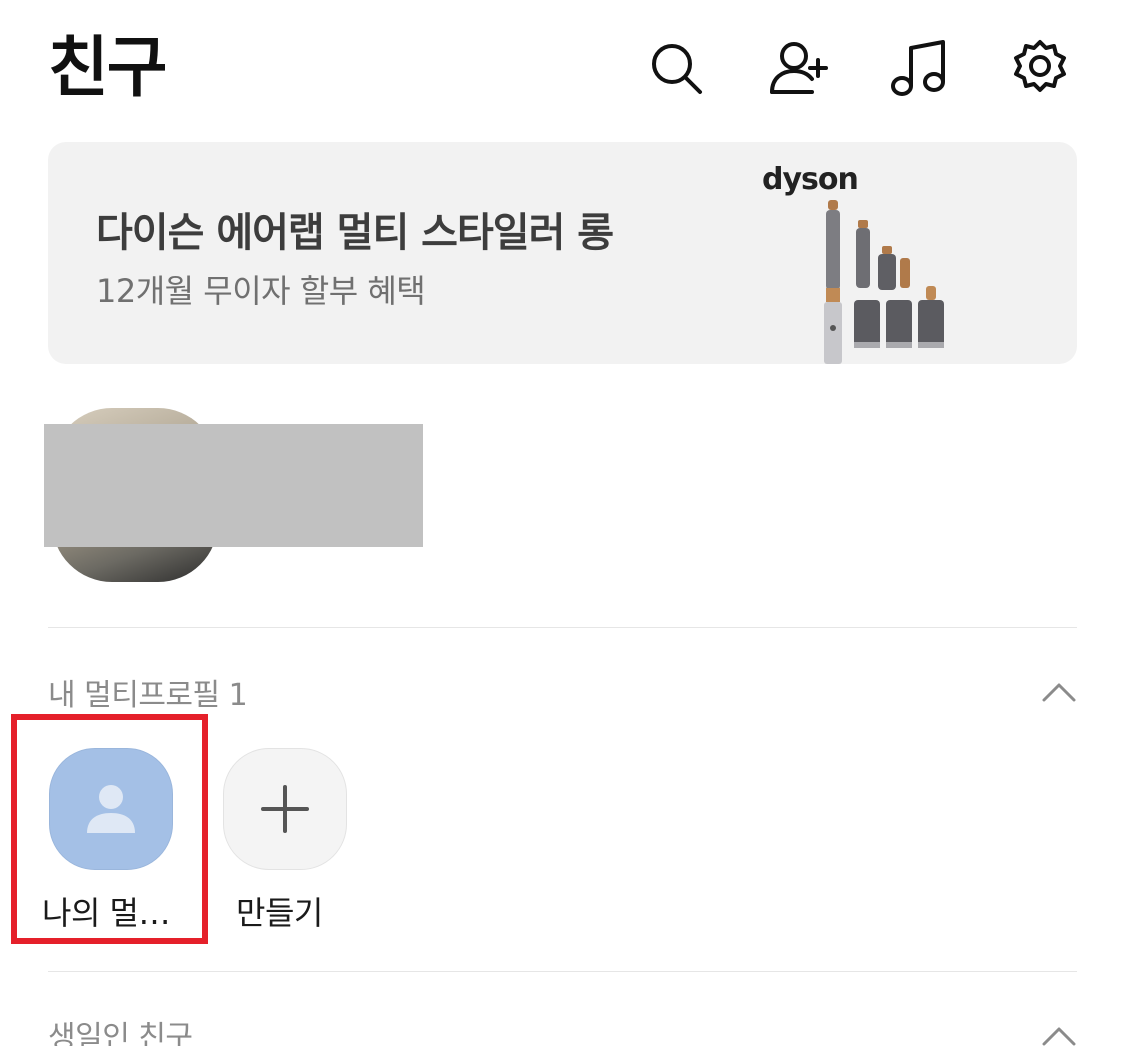 The width and height of the screenshot is (1125, 1046). I want to click on ad-brand-logo: dyson, so click(810, 179).